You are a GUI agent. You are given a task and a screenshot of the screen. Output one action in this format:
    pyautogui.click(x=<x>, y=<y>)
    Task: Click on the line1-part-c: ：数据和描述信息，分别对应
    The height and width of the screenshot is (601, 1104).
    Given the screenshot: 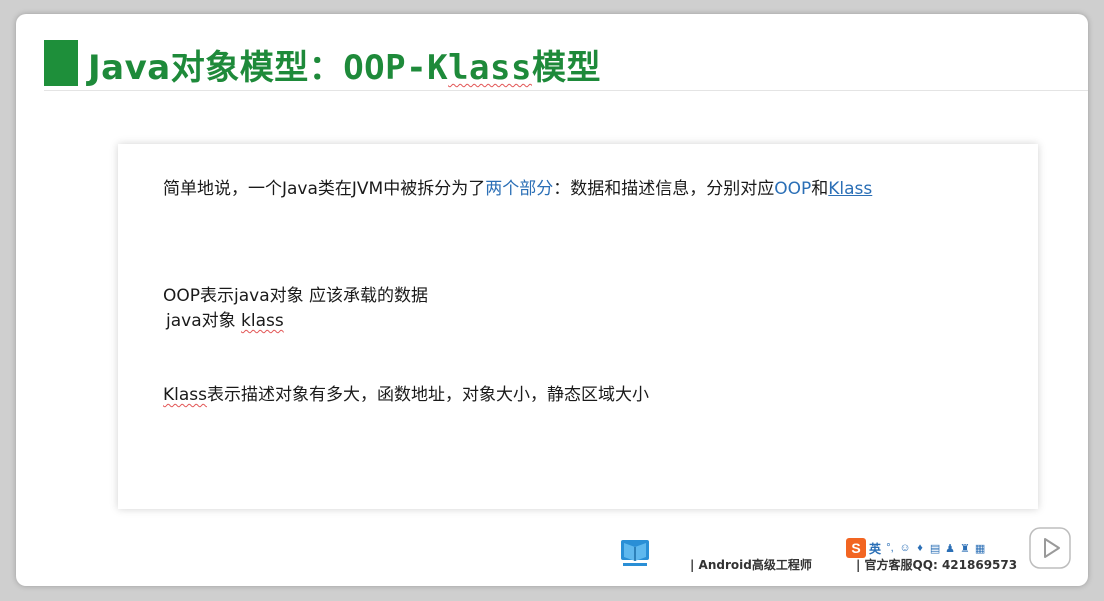 What is the action you would take?
    pyautogui.click(x=664, y=189)
    